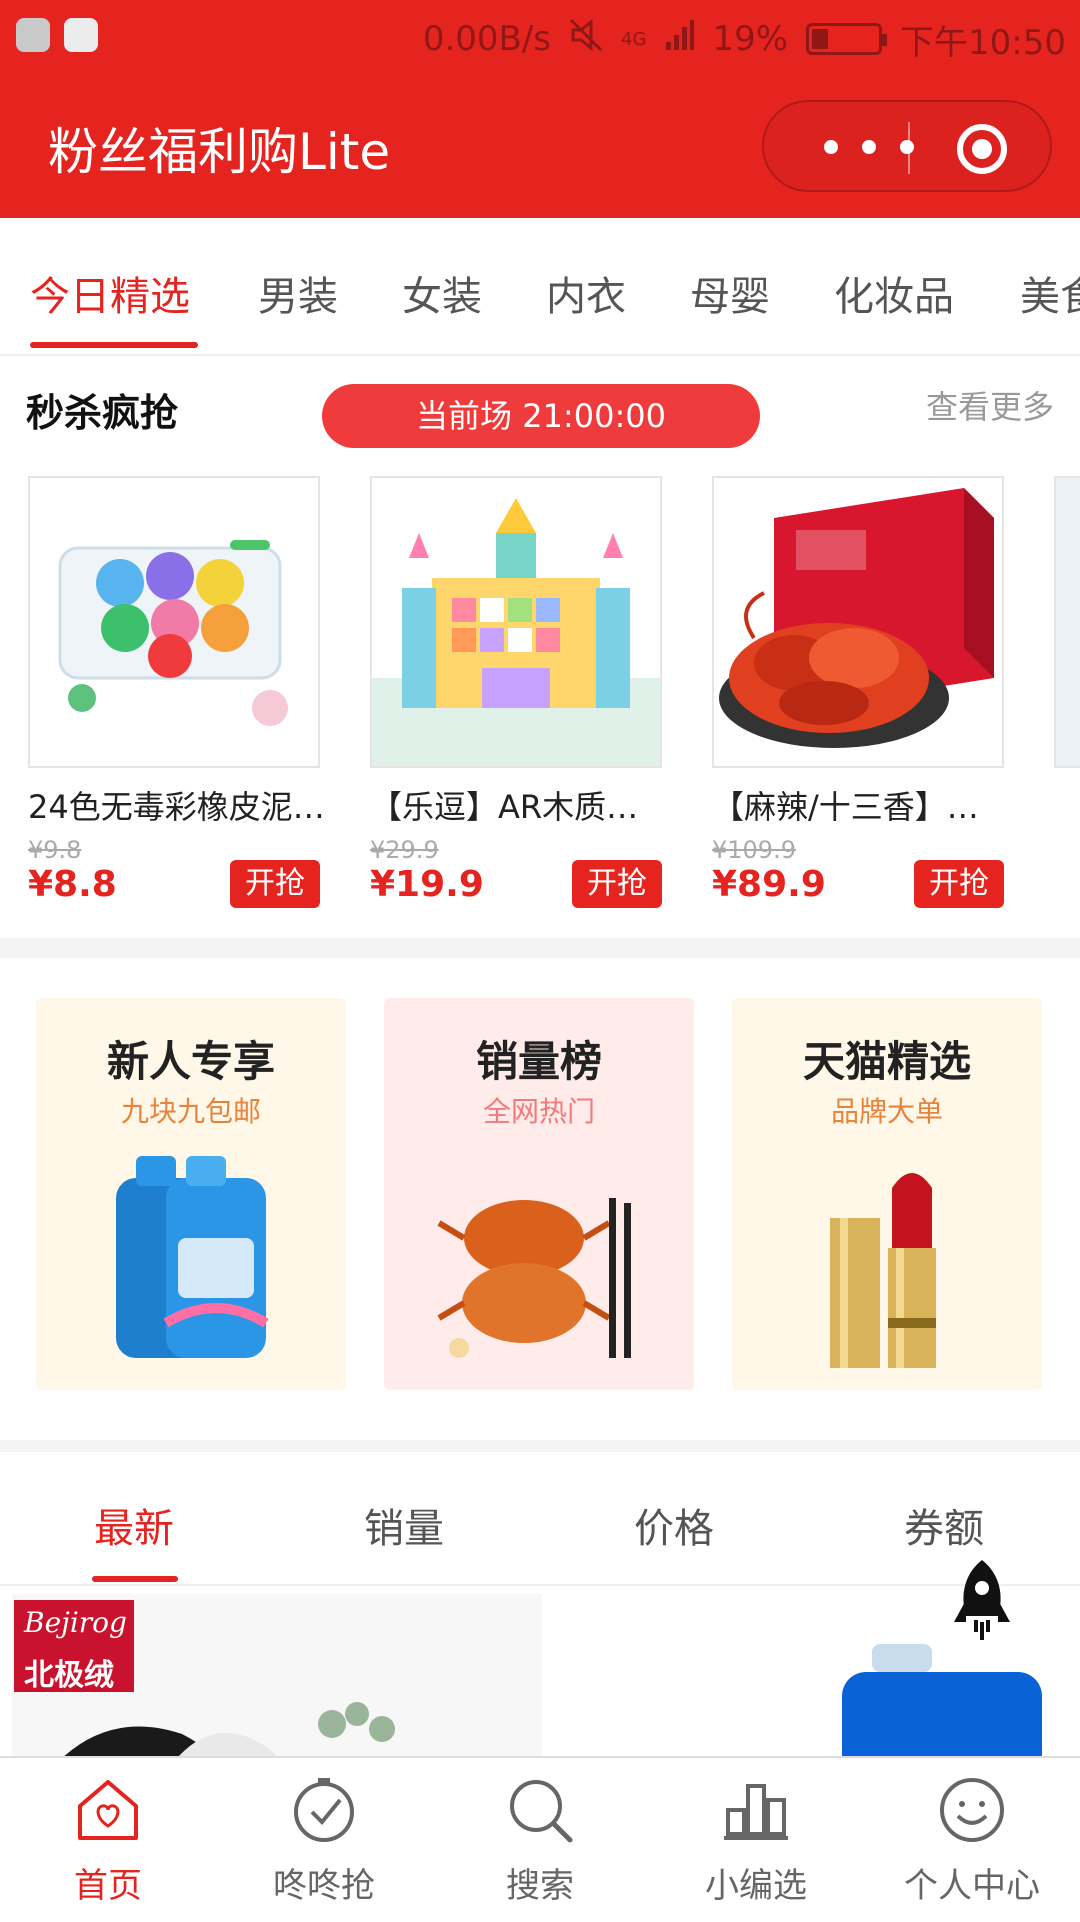 Image resolution: width=1080 pixels, height=1922 pixels. Describe the element at coordinates (894, 293) in the screenshot. I see `tab-cosmetics: 化妆品` at that location.